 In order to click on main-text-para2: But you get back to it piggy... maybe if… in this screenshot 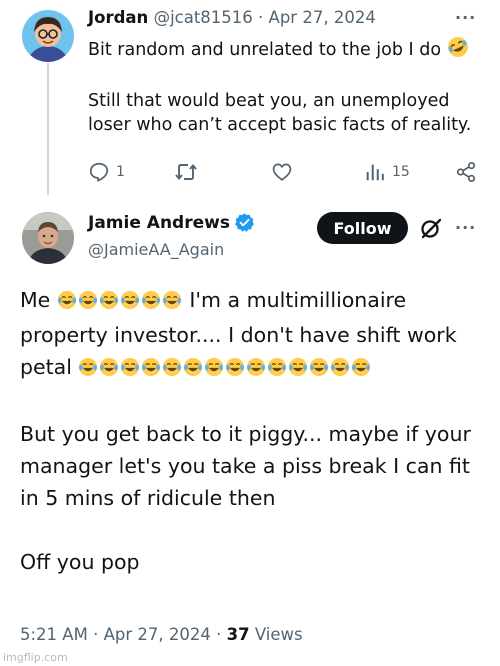, I will do `click(245, 466)`.